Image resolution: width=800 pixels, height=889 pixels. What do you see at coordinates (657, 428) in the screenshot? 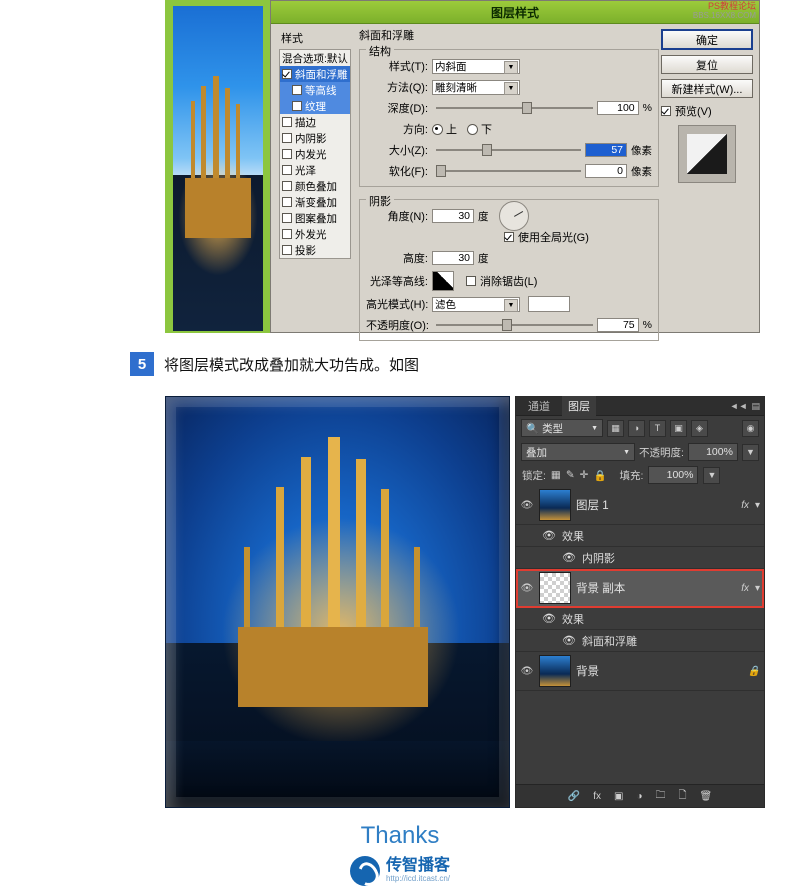
I see `filter-type-text-icon: T` at bounding box center [657, 428].